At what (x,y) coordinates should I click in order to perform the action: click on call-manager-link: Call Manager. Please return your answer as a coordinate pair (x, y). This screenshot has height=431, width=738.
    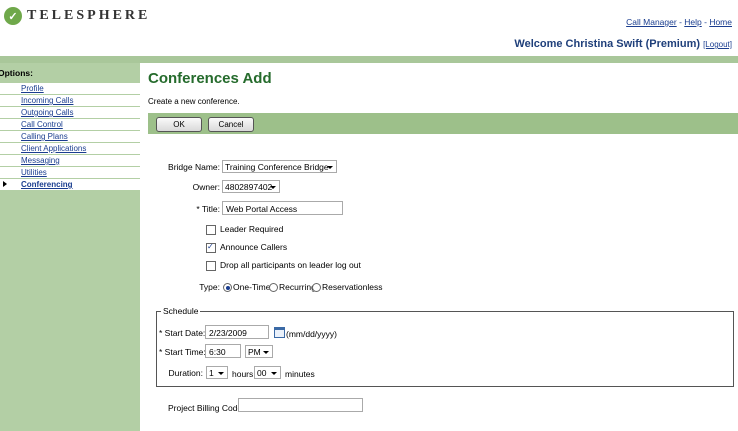
    Looking at the image, I should click on (651, 22).